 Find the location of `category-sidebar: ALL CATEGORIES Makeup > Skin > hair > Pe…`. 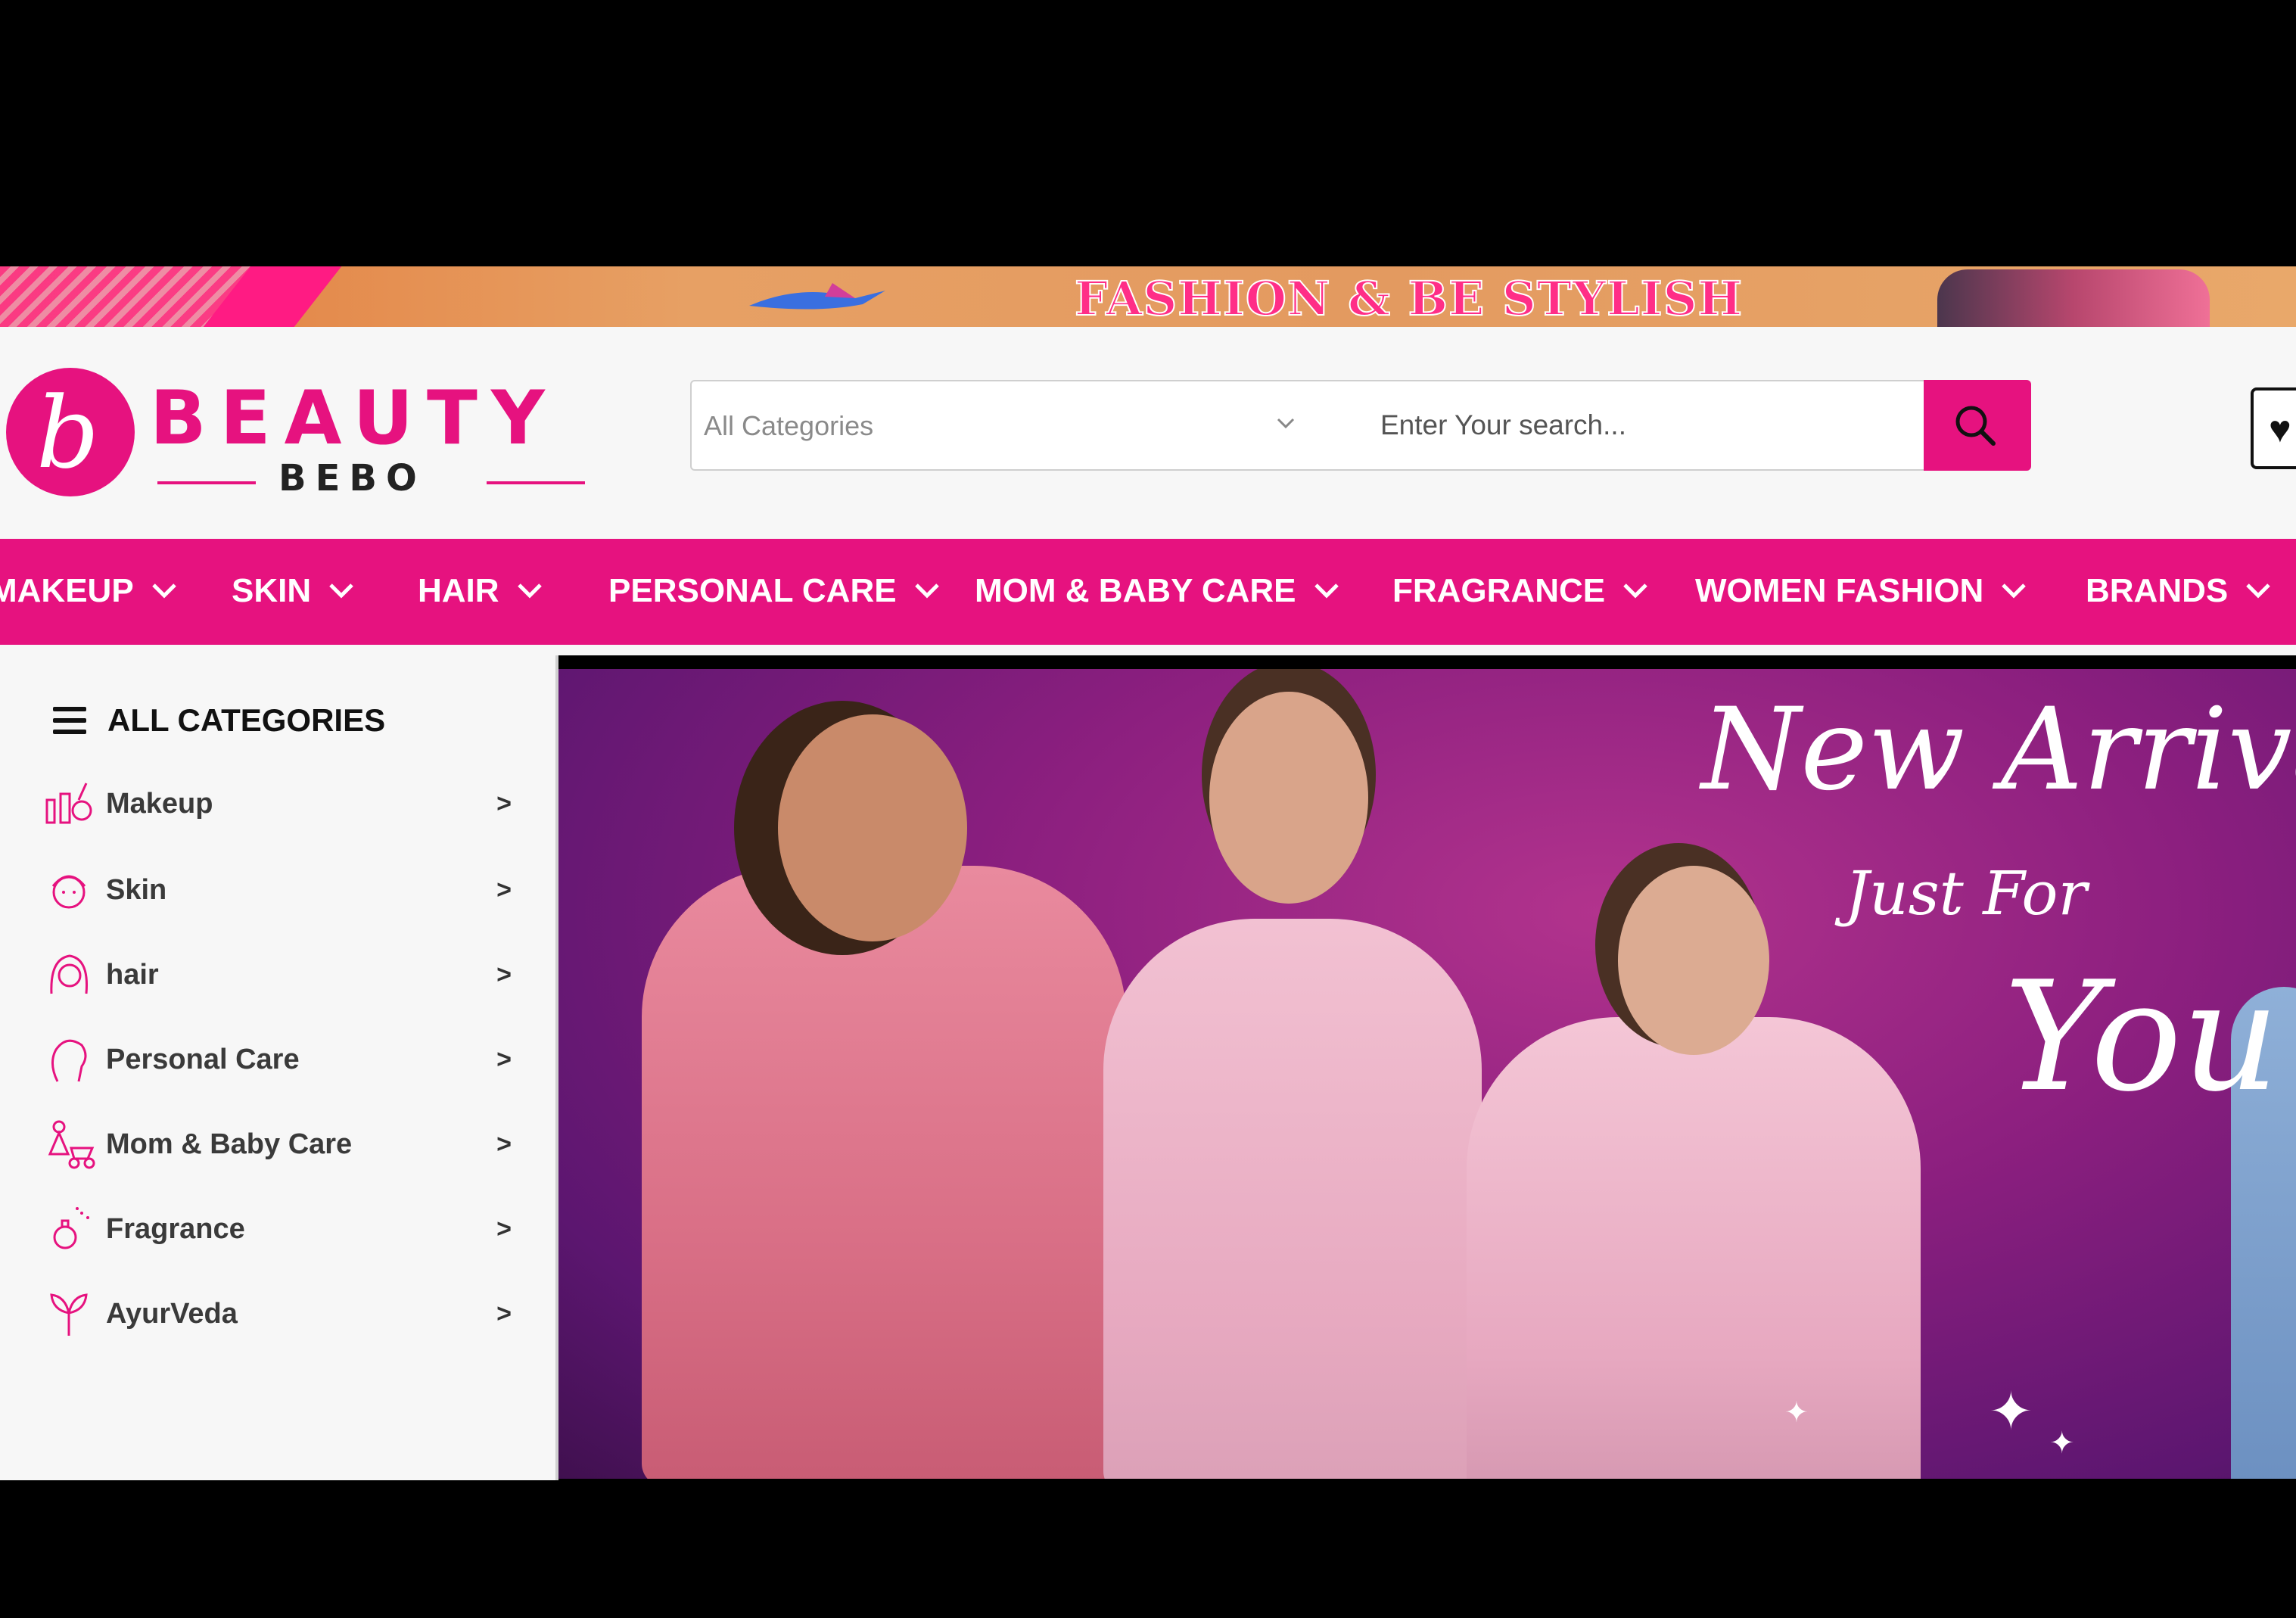

category-sidebar: ALL CATEGORIES Makeup > Skin > hair > Pe… is located at coordinates (279, 1067).